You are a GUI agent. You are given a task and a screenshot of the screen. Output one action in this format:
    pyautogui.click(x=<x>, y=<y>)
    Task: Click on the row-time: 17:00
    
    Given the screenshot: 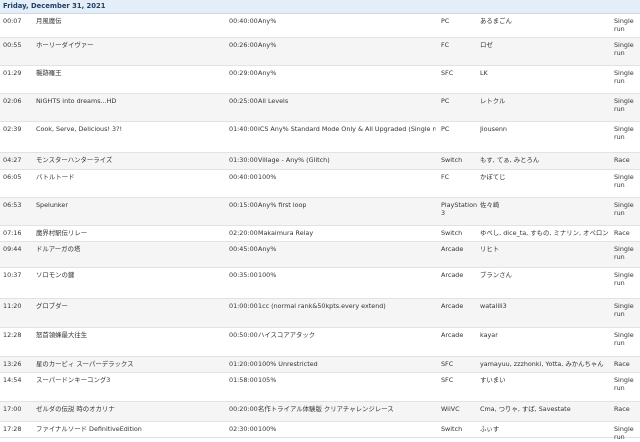 What is the action you would take?
    pyautogui.click(x=12, y=409)
    